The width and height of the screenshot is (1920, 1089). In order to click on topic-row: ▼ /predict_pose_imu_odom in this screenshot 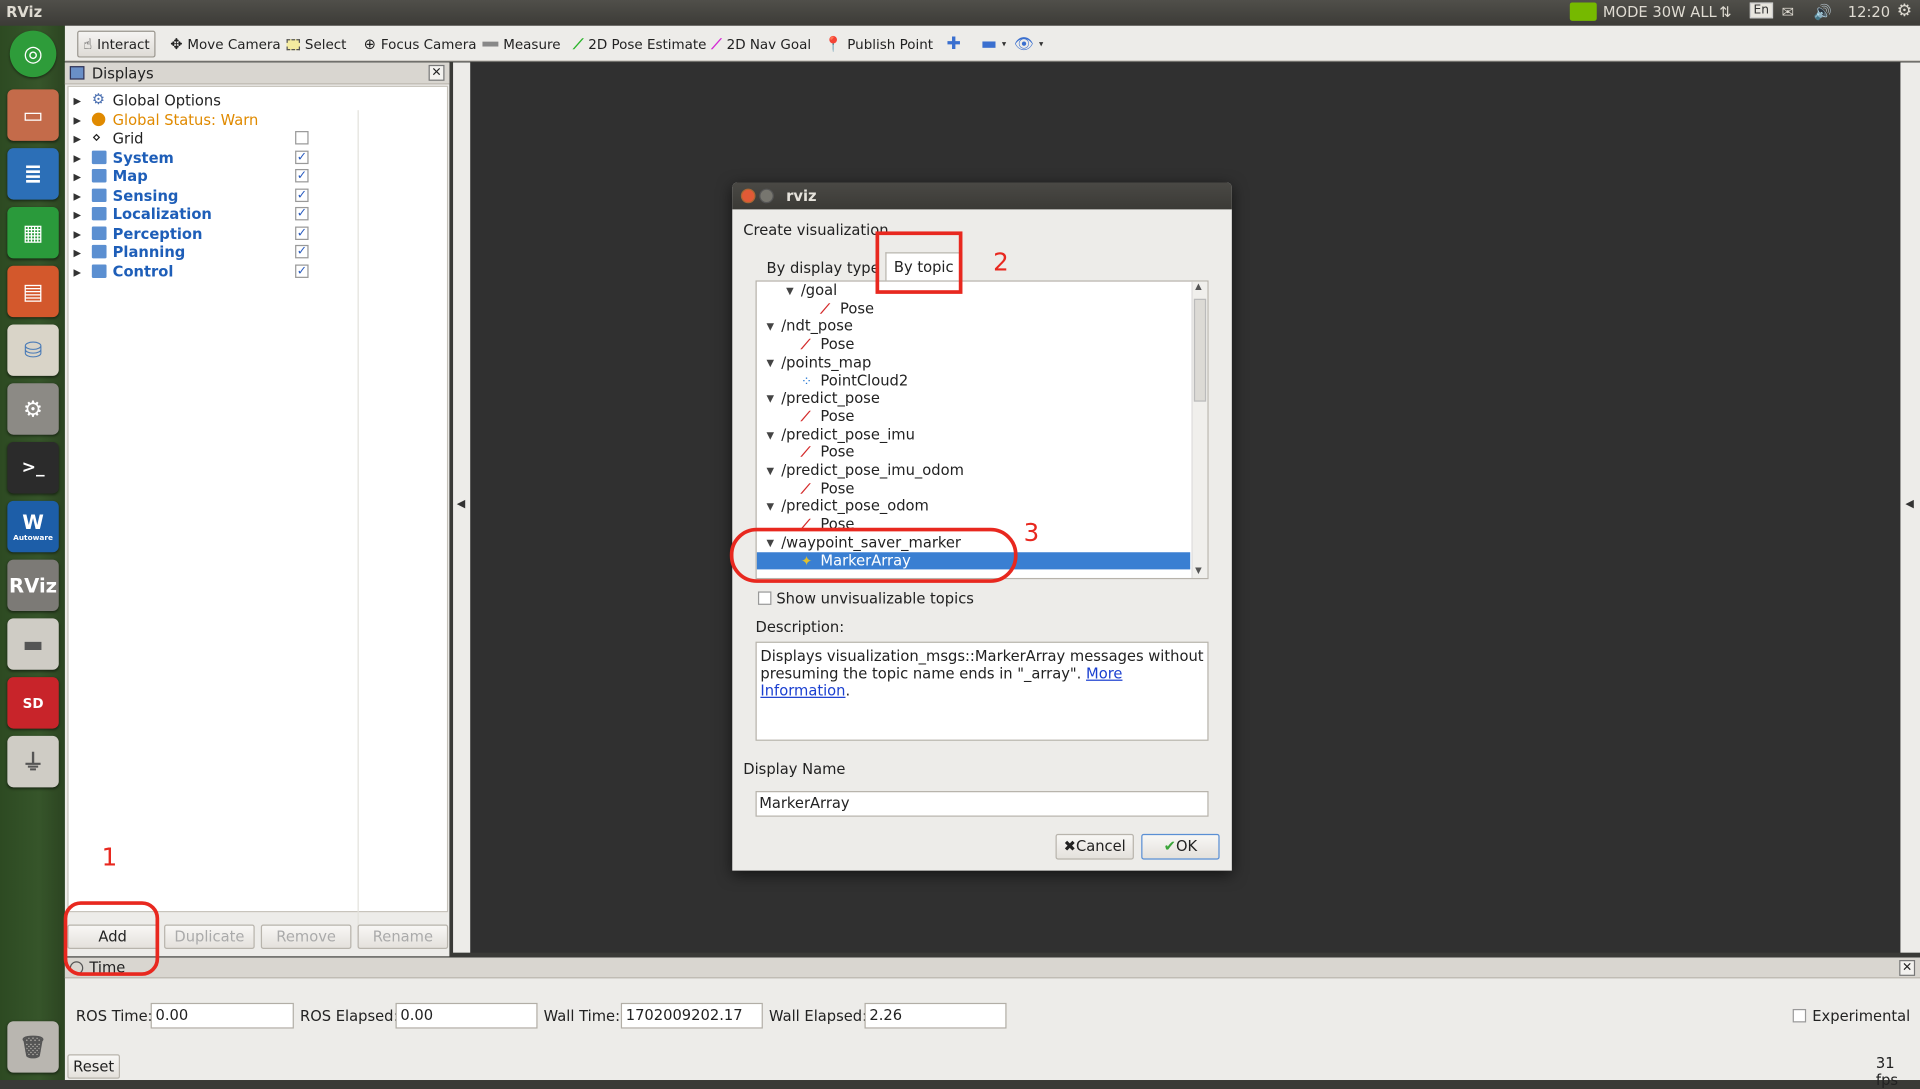, I will do `click(973, 471)`.